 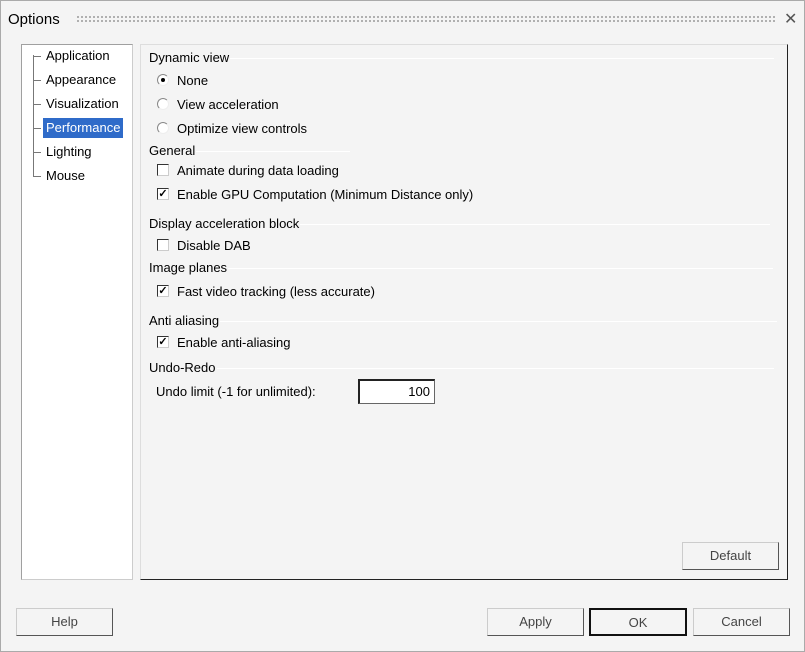 I want to click on radio-view-acceleration: View acceleration, so click(x=218, y=104).